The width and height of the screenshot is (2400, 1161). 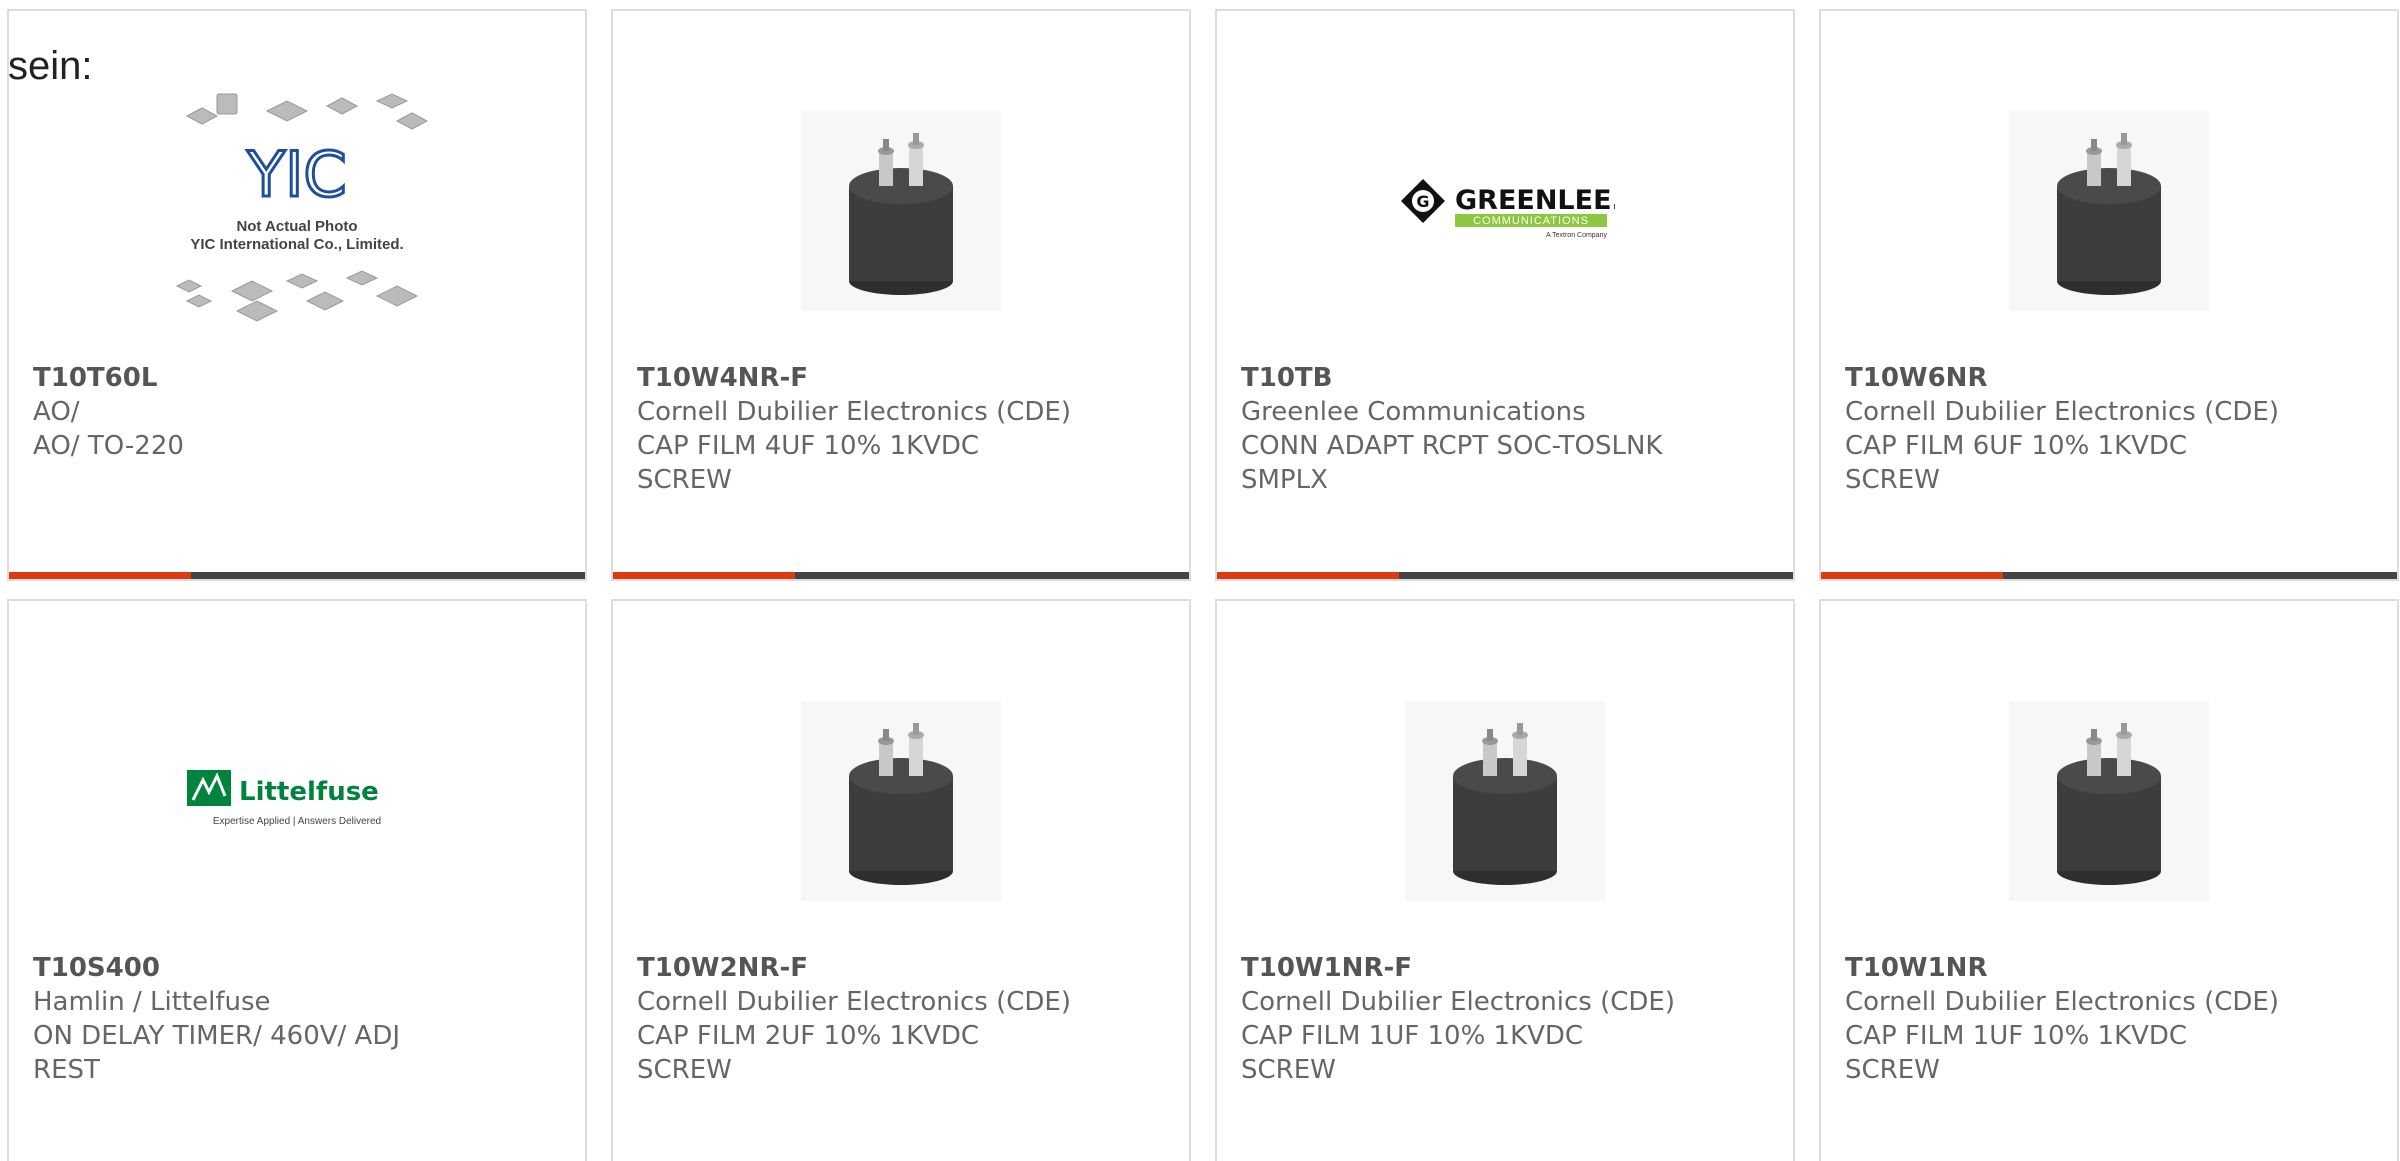 I want to click on manufacturer: Greenlee Communications, so click(x=1413, y=412).